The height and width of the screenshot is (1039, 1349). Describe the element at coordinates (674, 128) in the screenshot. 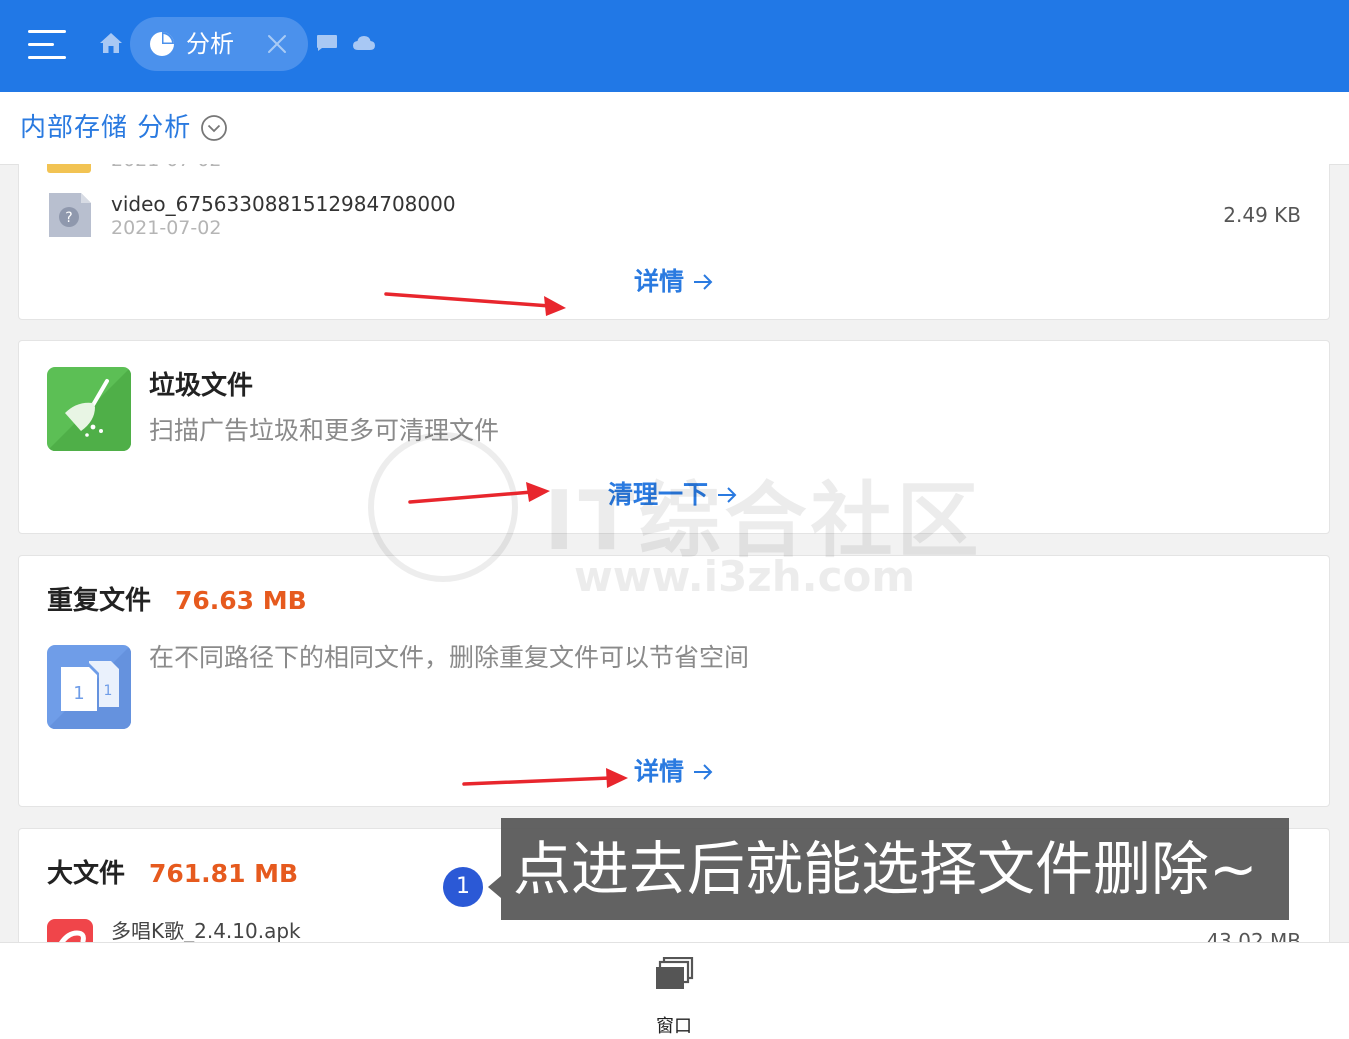

I see `storage-header: 内部存储 分析` at that location.